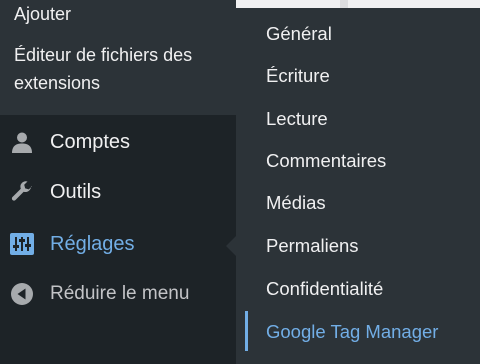  I want to click on collapse-menu-button: Réduire le menu, so click(118, 294).